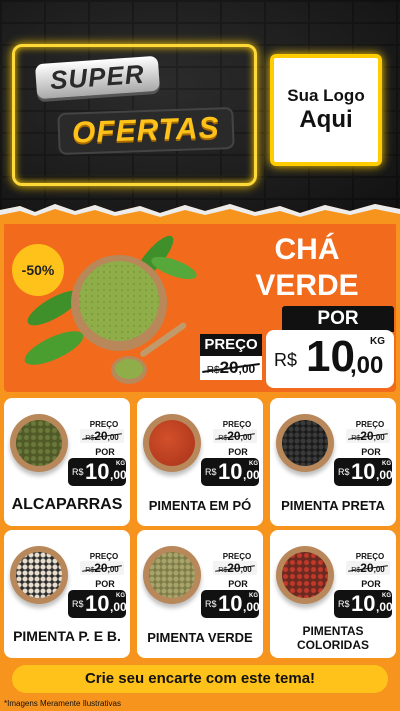  What do you see at coordinates (330, 356) in the screenshot?
I see `hero-price-int: 10` at bounding box center [330, 356].